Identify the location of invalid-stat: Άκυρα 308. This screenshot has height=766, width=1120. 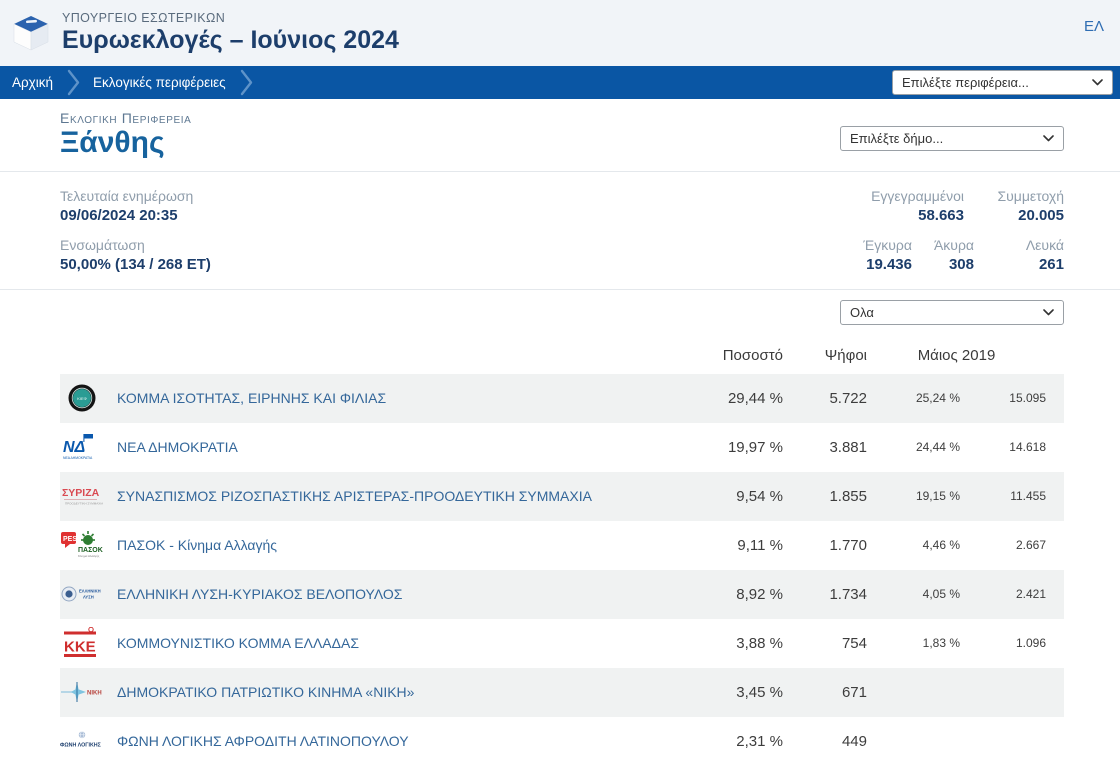
(943, 255).